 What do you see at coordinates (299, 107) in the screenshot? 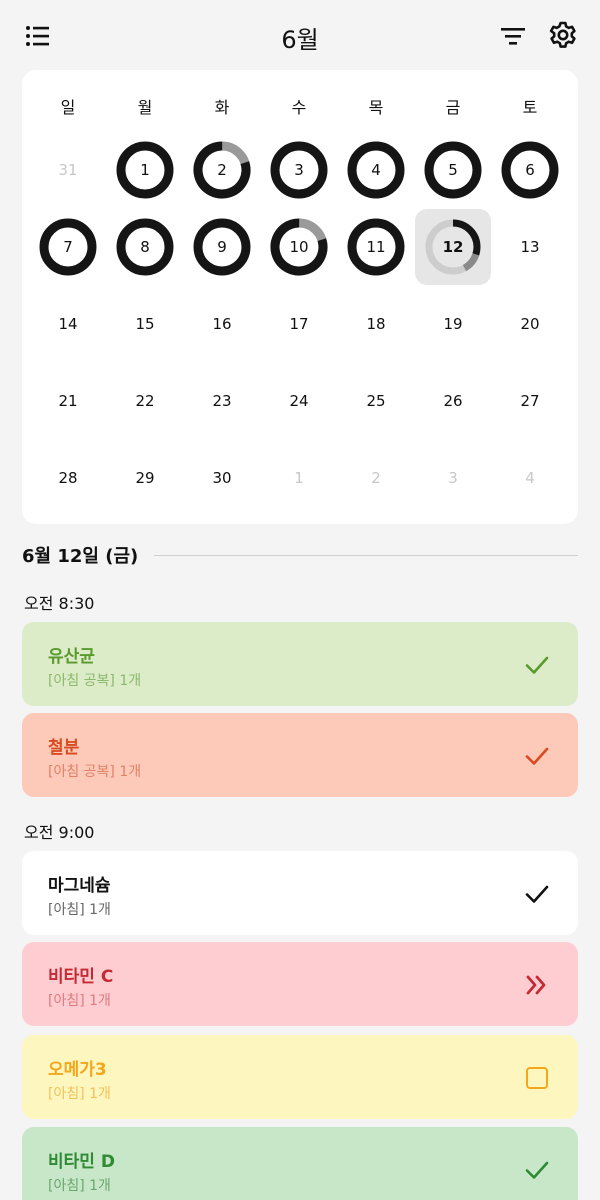
I see `weekday-label: 수` at bounding box center [299, 107].